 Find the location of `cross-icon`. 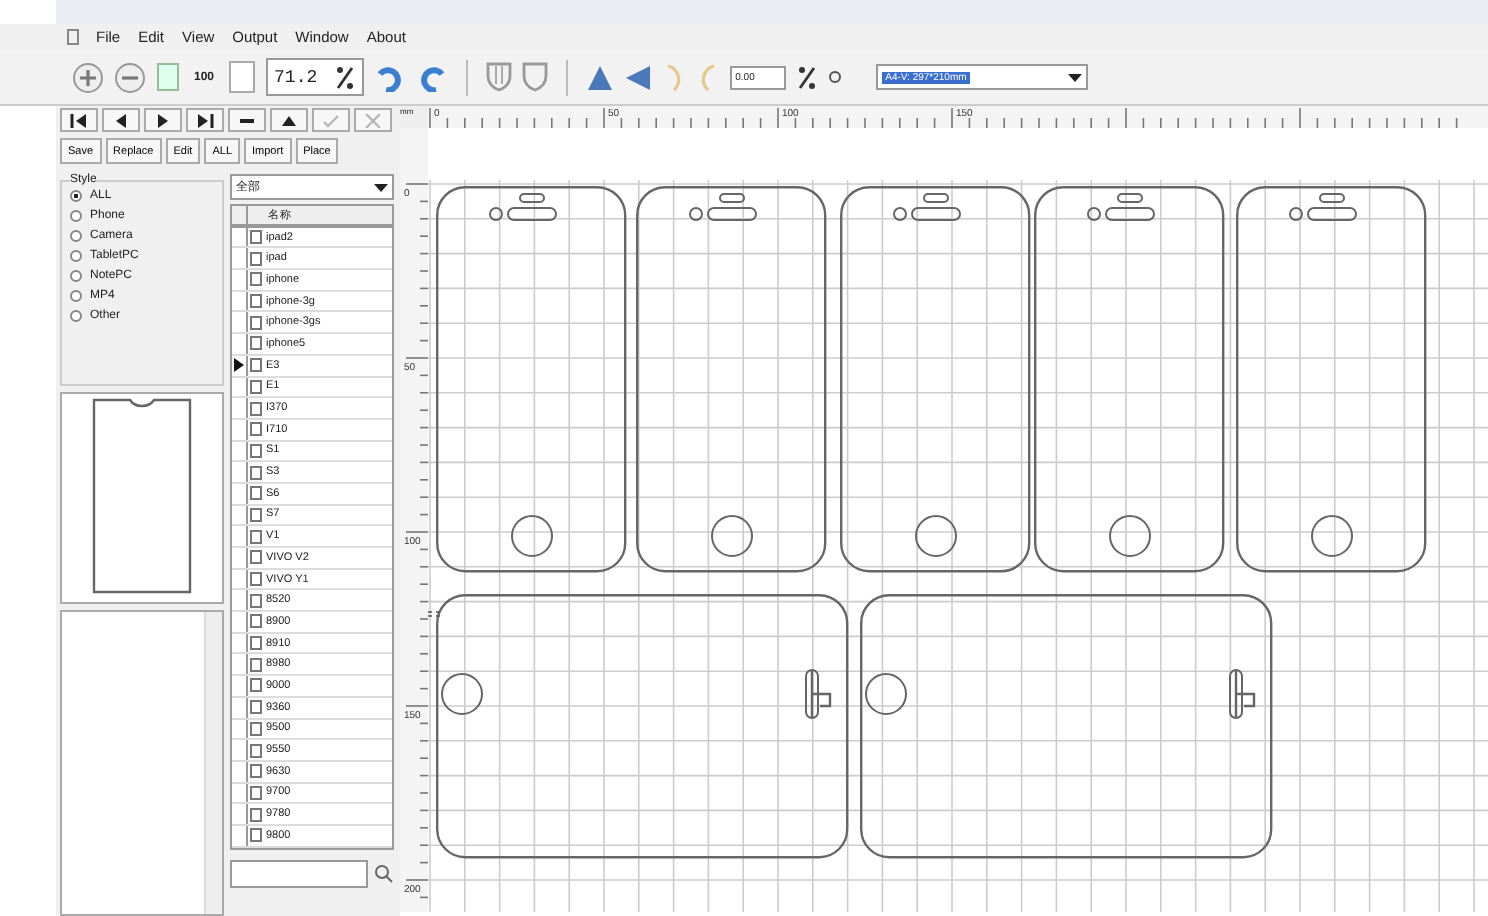

cross-icon is located at coordinates (373, 120).